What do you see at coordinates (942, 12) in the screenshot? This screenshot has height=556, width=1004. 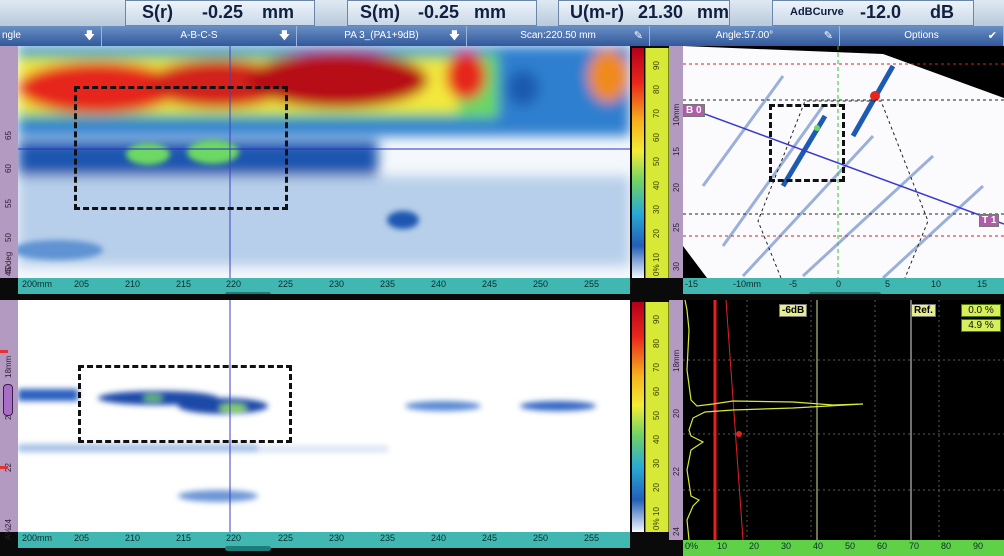 I see `adb-unit: dB` at bounding box center [942, 12].